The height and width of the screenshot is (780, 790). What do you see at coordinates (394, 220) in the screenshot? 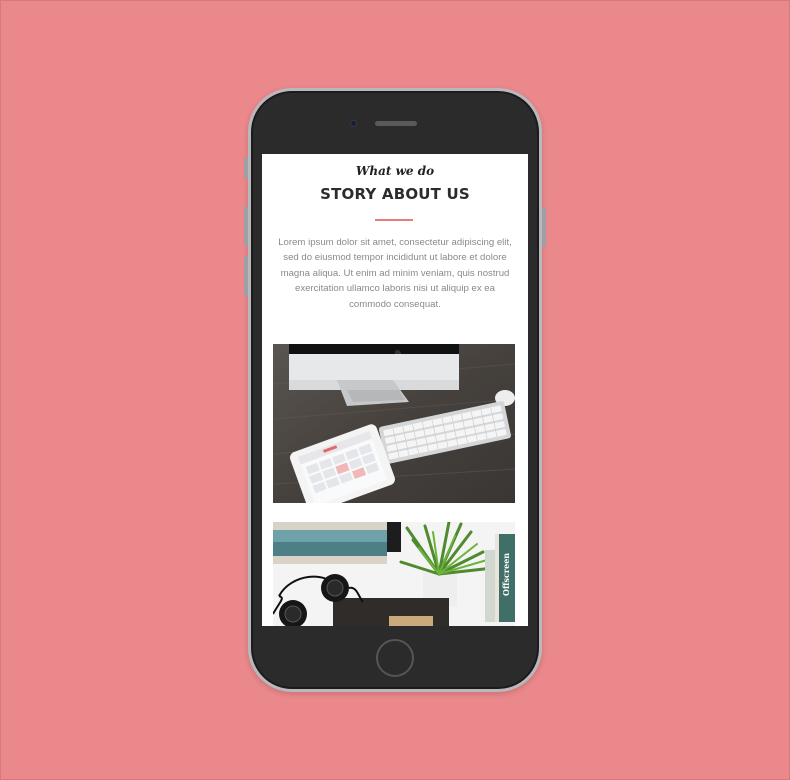
I see `title-divider` at bounding box center [394, 220].